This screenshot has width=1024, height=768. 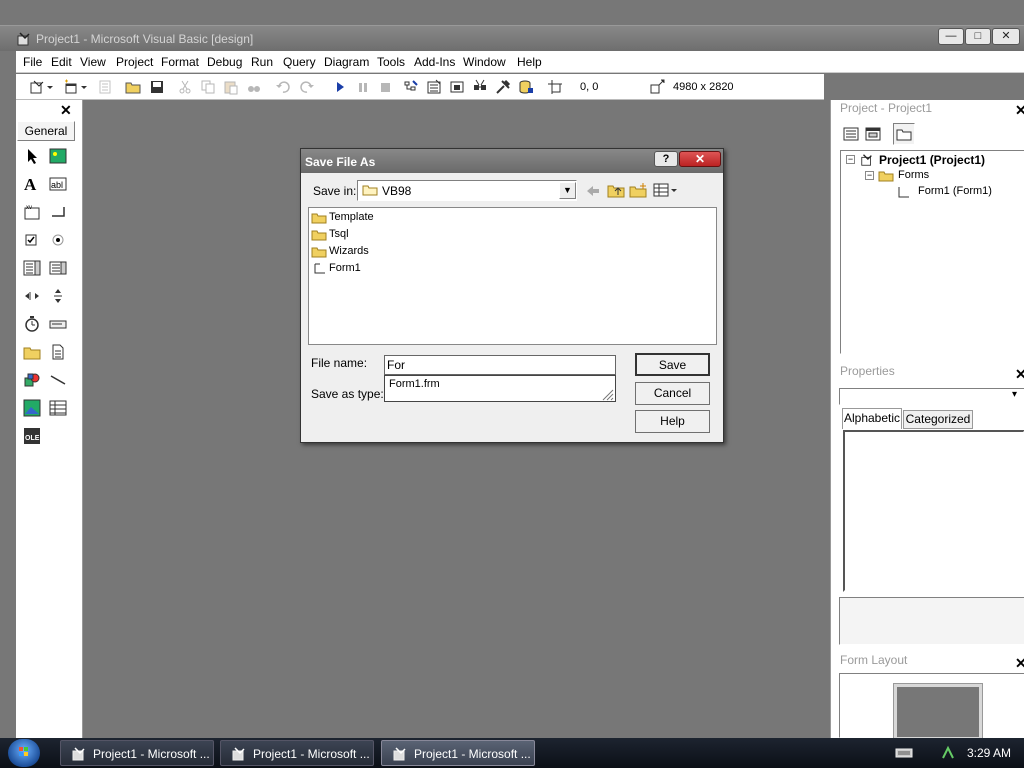 What do you see at coordinates (1019, 663) in the screenshot?
I see `form-layout-close-icon: ✕` at bounding box center [1019, 663].